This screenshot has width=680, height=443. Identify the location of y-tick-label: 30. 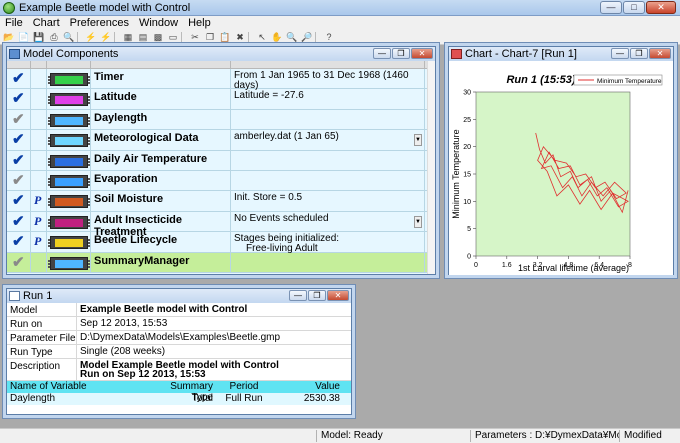
(467, 93).